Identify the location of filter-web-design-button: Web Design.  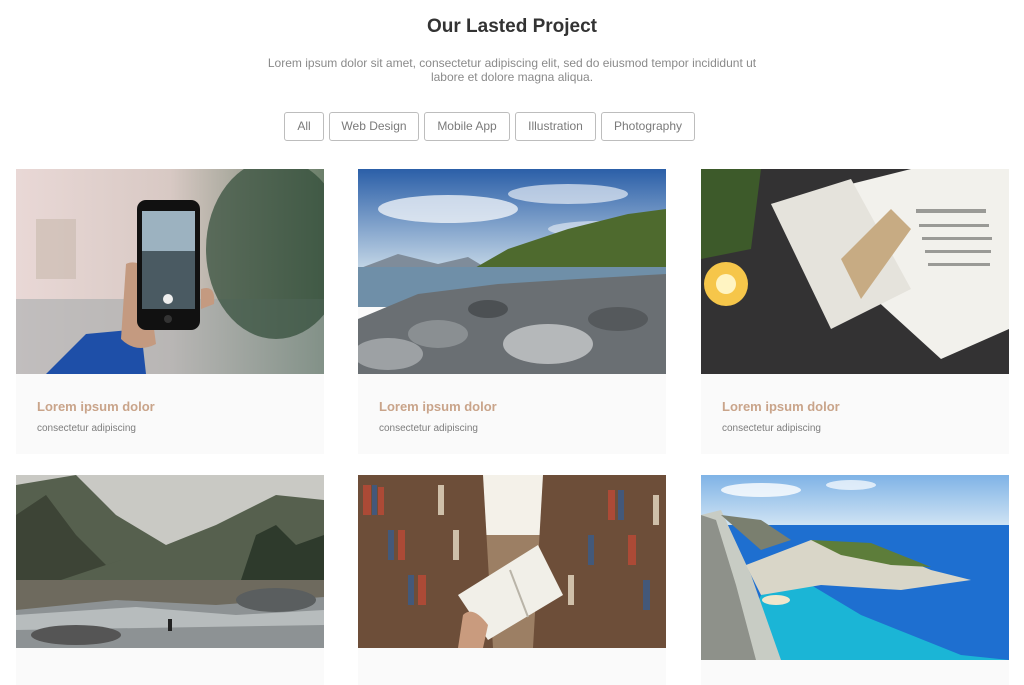
(374, 126).